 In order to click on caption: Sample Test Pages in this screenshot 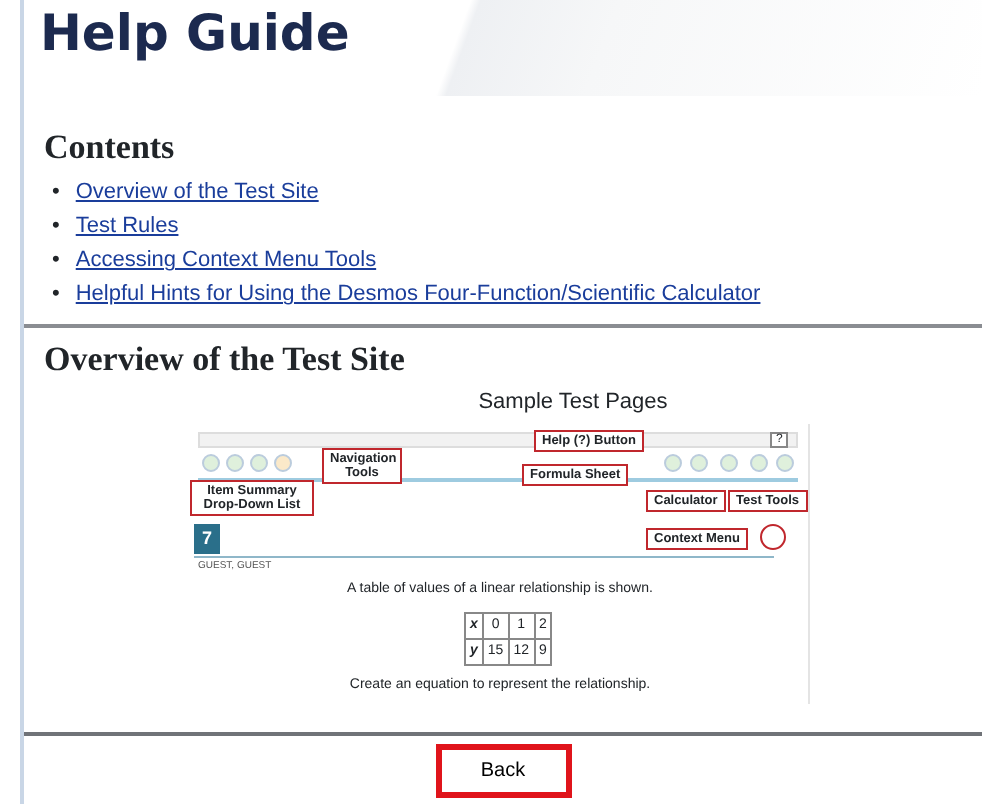, I will do `click(573, 402)`.